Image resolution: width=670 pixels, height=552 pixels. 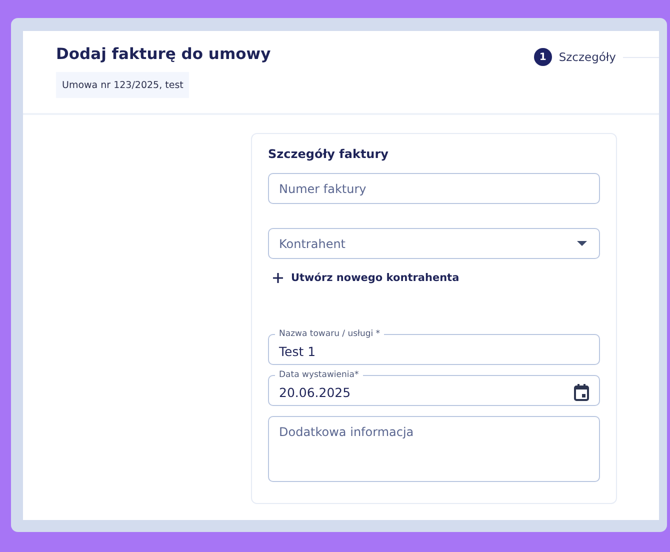 I want to click on page-title: Dodaj fakturę do umowy, so click(x=163, y=54).